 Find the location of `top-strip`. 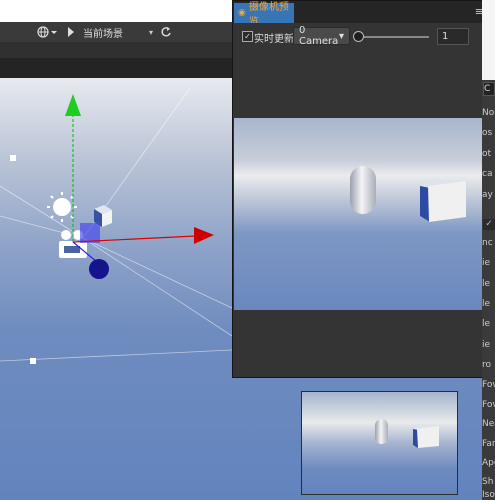

top-strip is located at coordinates (116, 11).